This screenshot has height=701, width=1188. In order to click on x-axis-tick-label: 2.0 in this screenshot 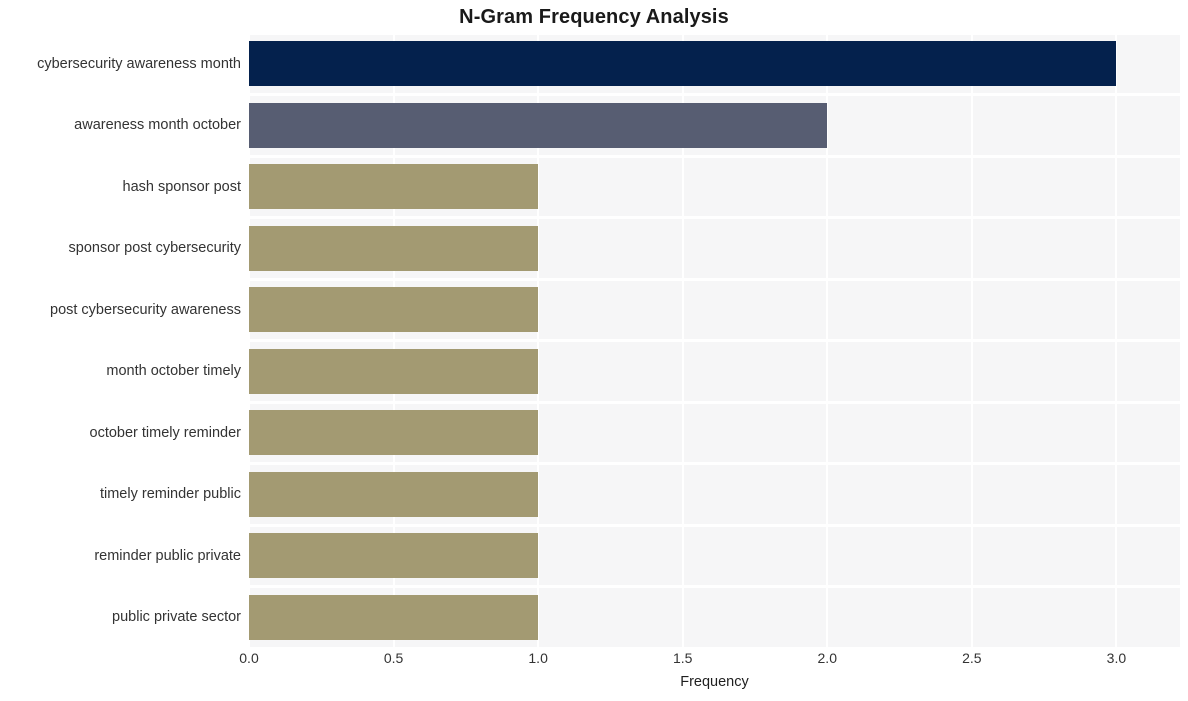, I will do `click(827, 658)`.